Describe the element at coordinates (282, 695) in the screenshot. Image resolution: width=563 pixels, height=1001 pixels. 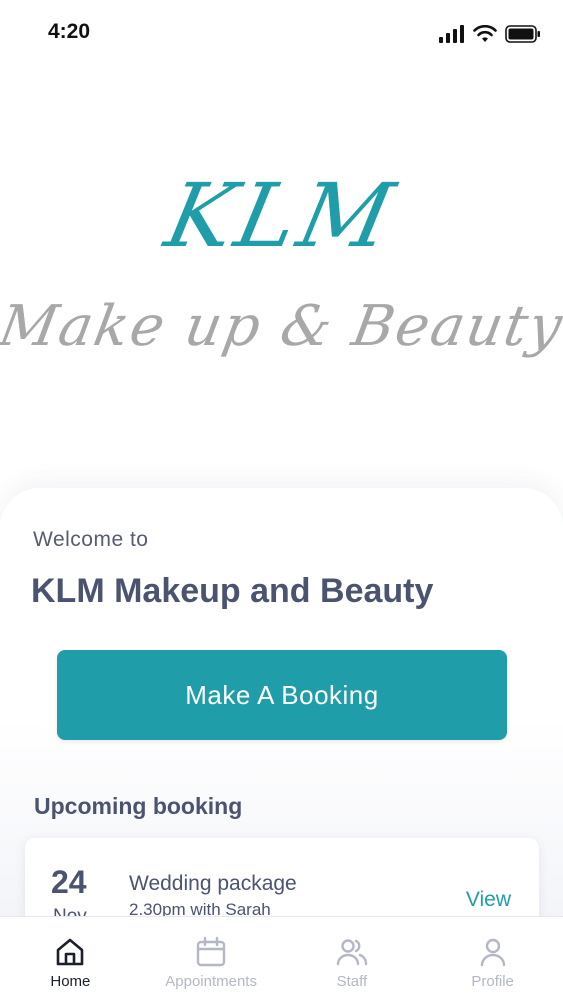
I see `make-booking-button: Make A Booking` at that location.